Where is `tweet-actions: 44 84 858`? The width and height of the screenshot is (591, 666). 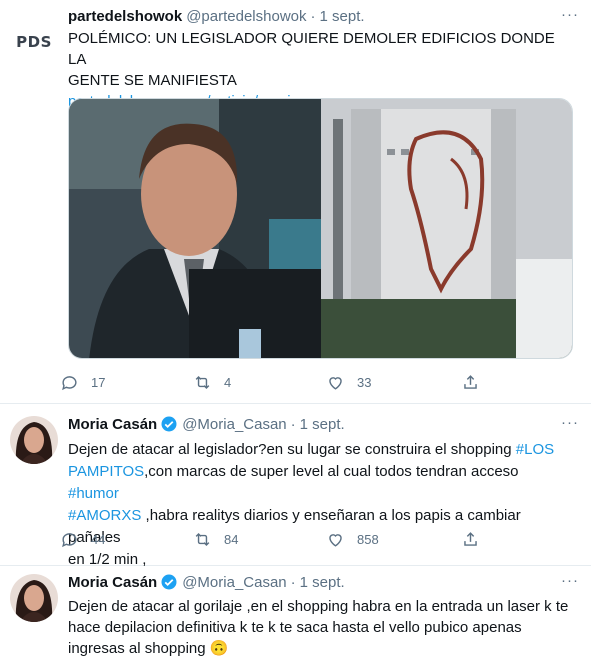 tweet-actions: 44 84 858 is located at coordinates (280, 539).